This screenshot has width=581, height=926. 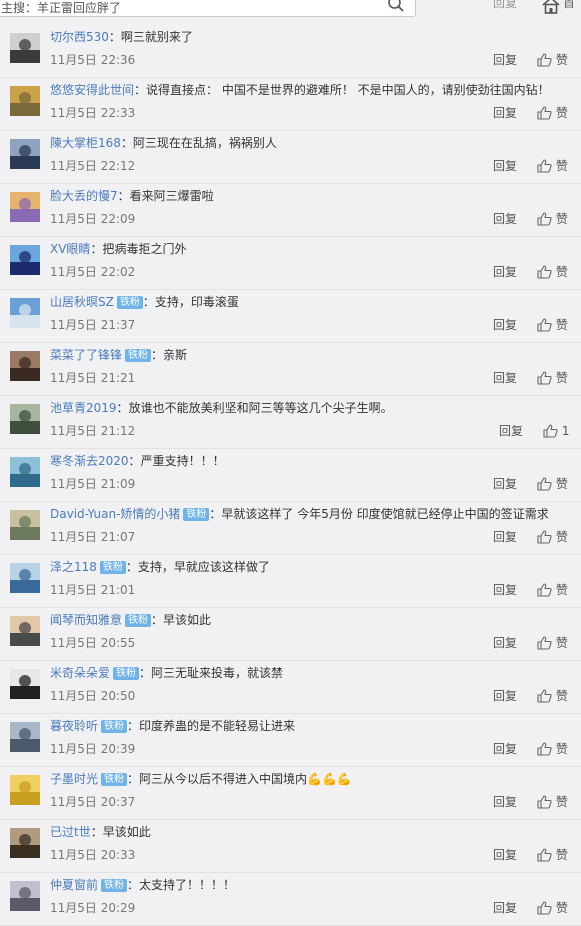 What do you see at coordinates (89, 461) in the screenshot?
I see `username: 寒冬渐去2020` at bounding box center [89, 461].